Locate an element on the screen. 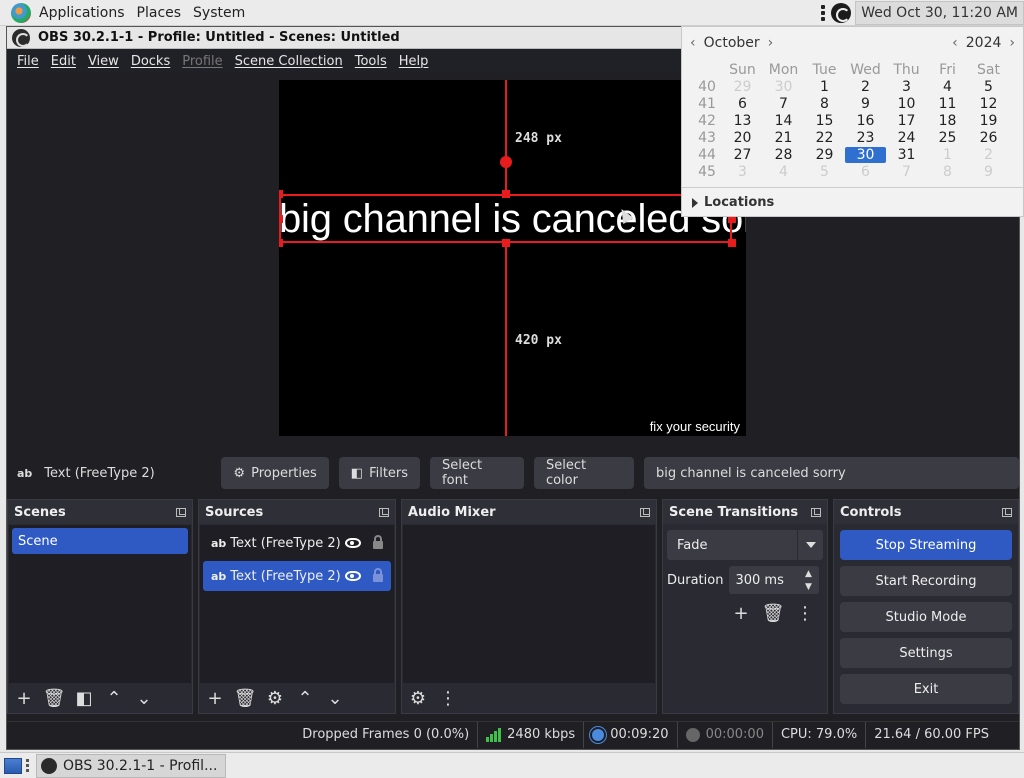 This screenshot has width=1024, height=778. calendar-day: 2 is located at coordinates (988, 155).